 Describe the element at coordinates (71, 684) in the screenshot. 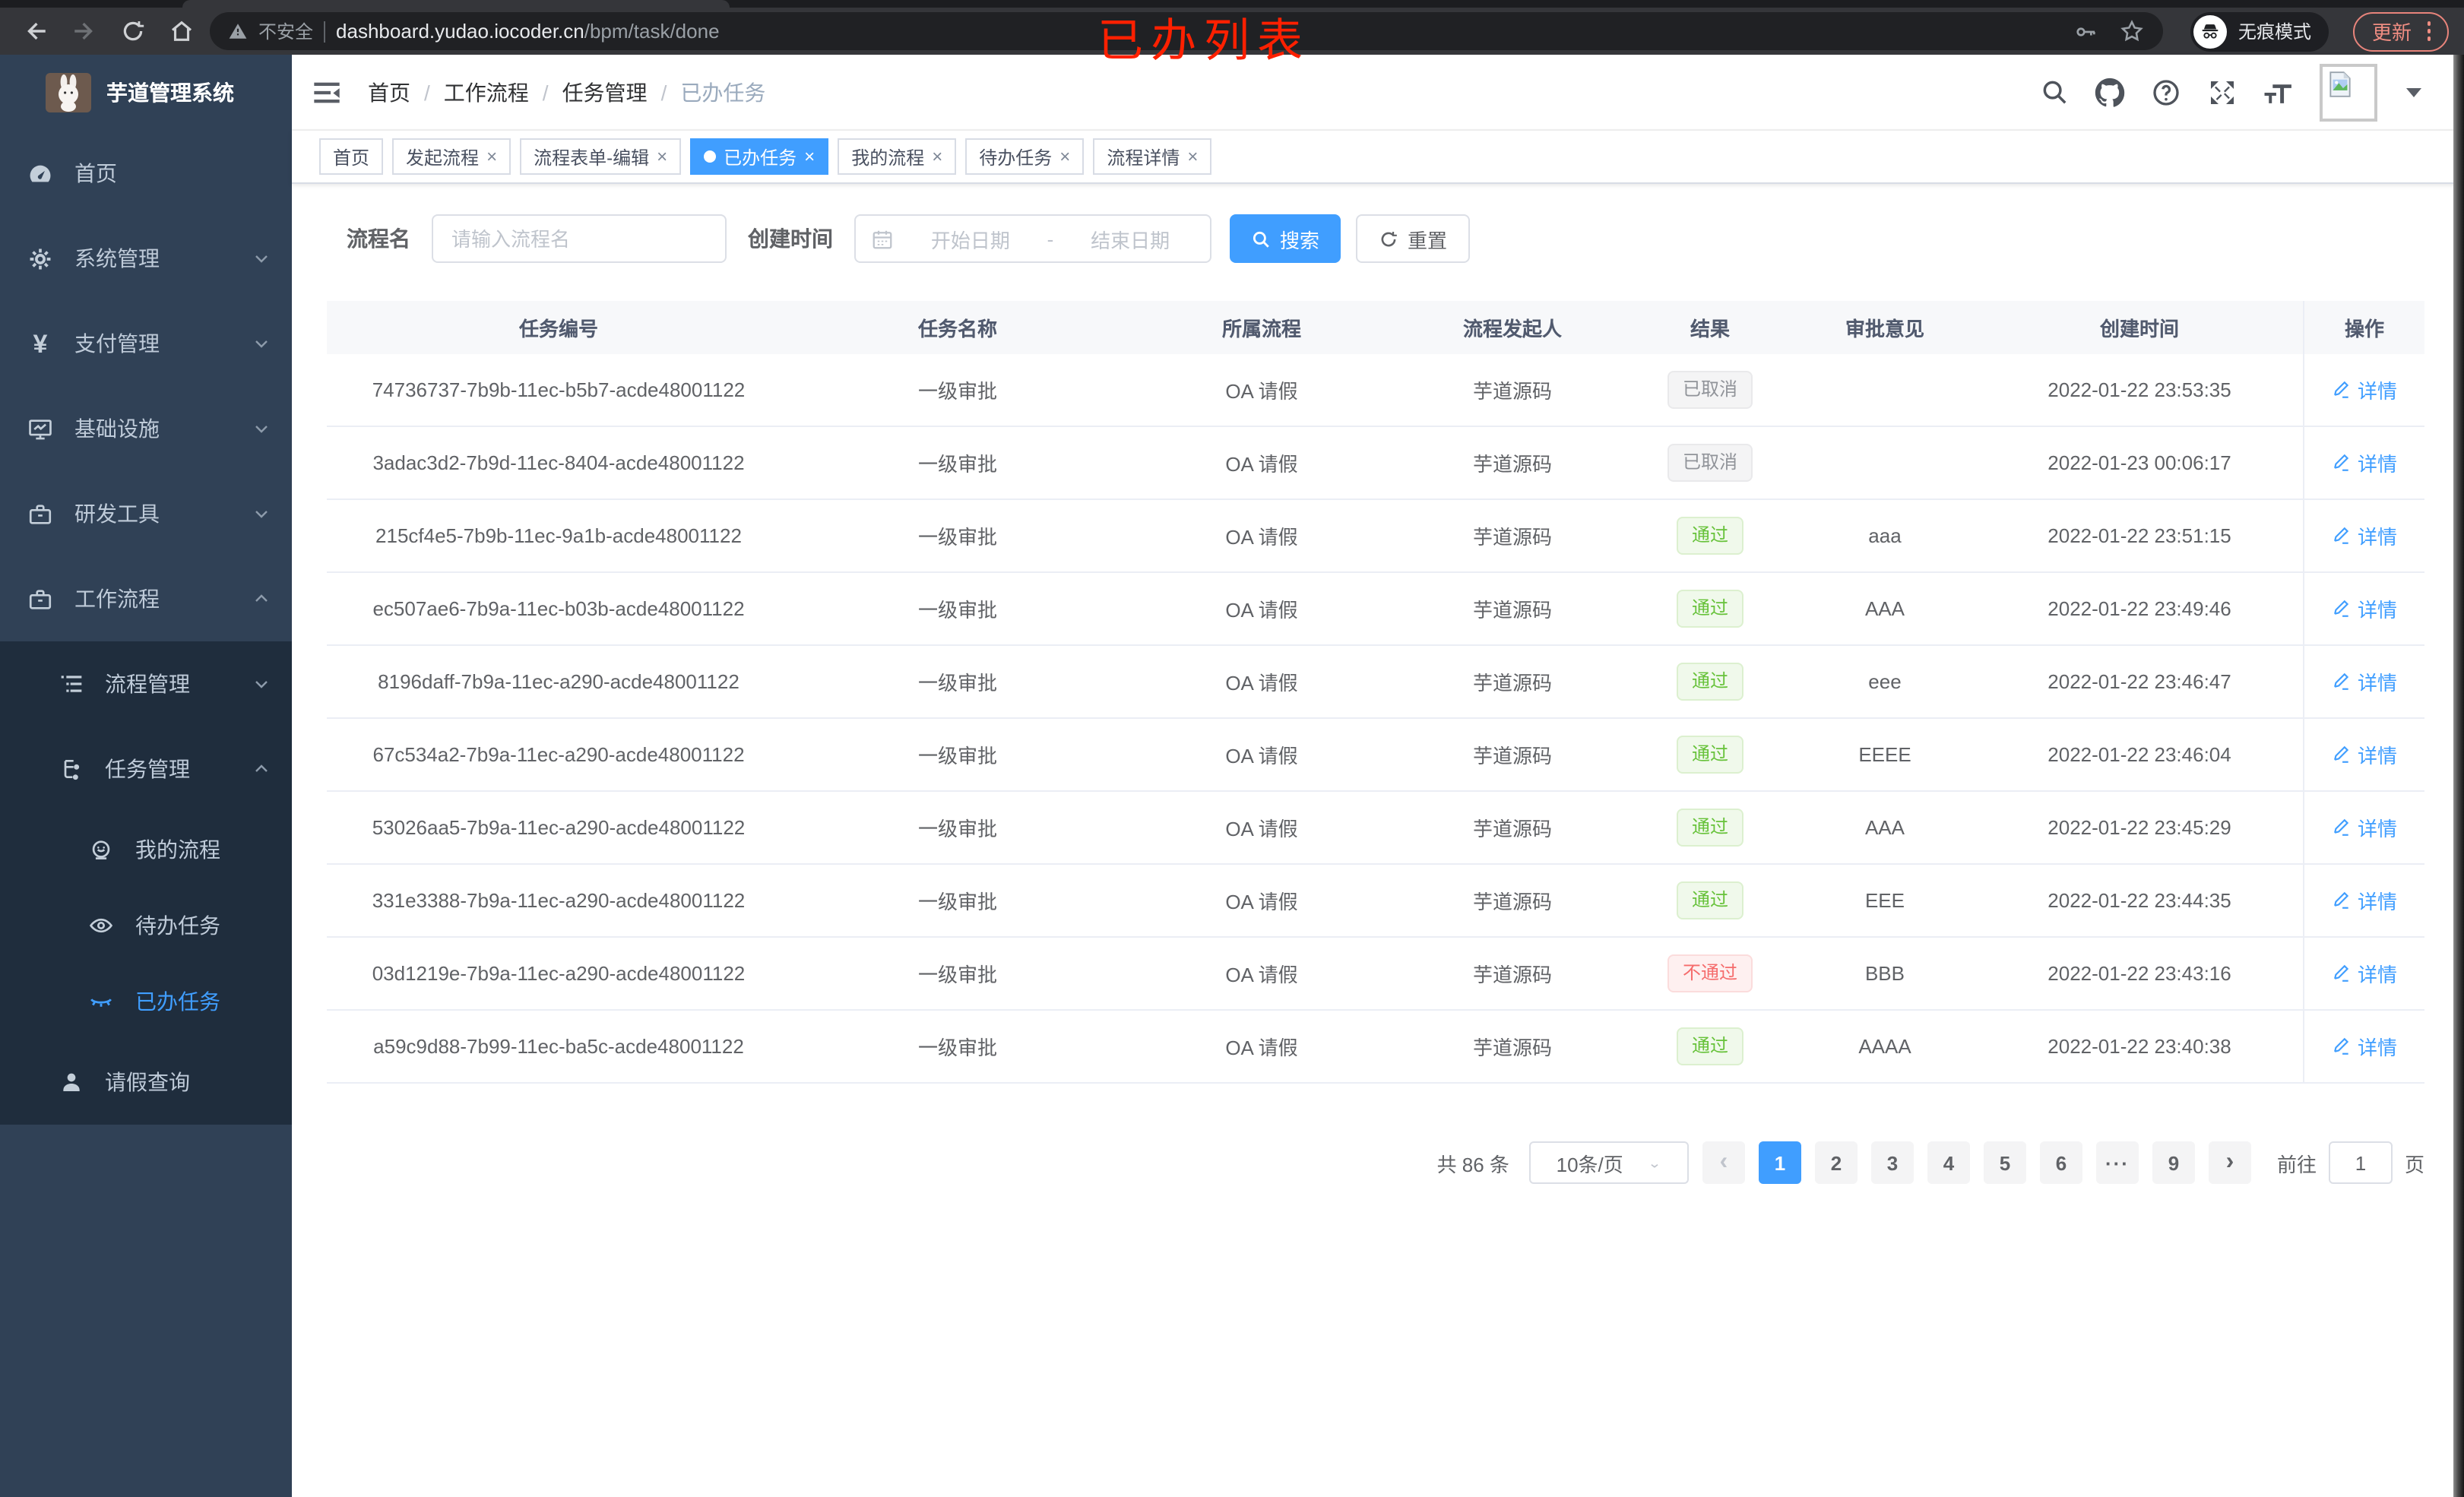

I see `list-tree-icon` at that location.